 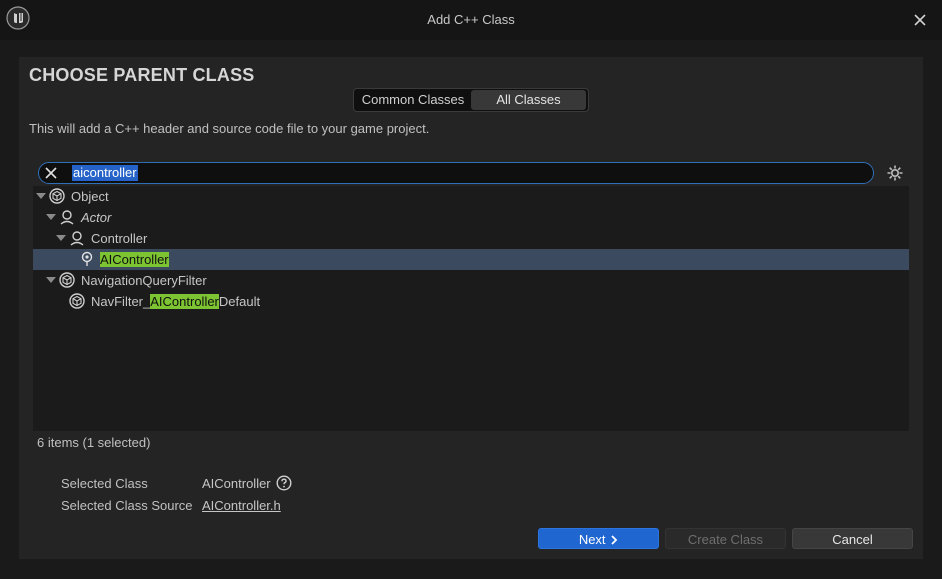 What do you see at coordinates (96, 217) in the screenshot?
I see `tree-item-label: Actor` at bounding box center [96, 217].